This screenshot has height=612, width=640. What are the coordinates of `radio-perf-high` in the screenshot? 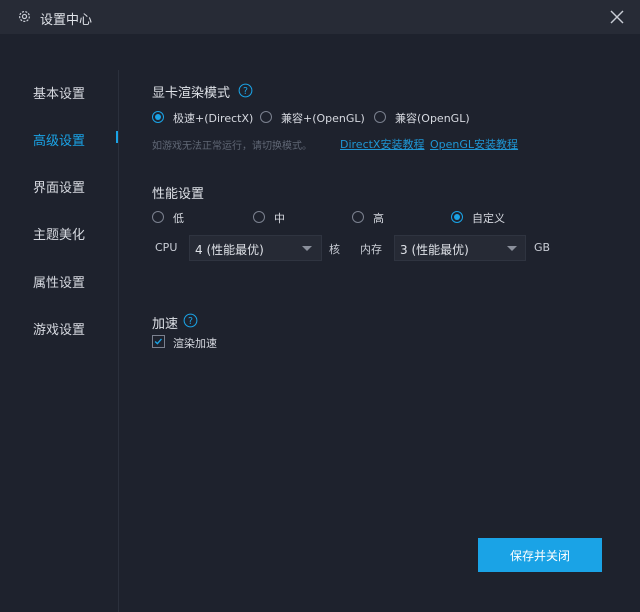 It's located at (358, 217).